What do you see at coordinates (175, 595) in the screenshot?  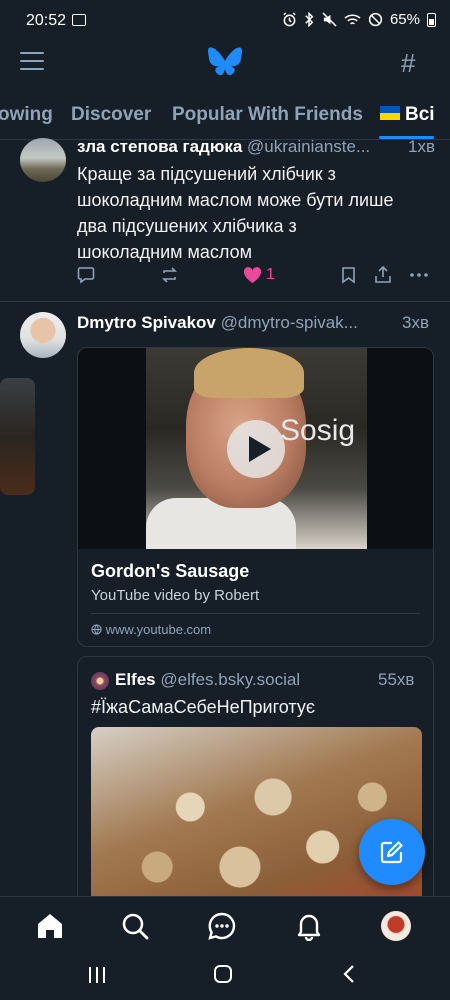 I see `embed-description: YouTube video by Robert` at bounding box center [175, 595].